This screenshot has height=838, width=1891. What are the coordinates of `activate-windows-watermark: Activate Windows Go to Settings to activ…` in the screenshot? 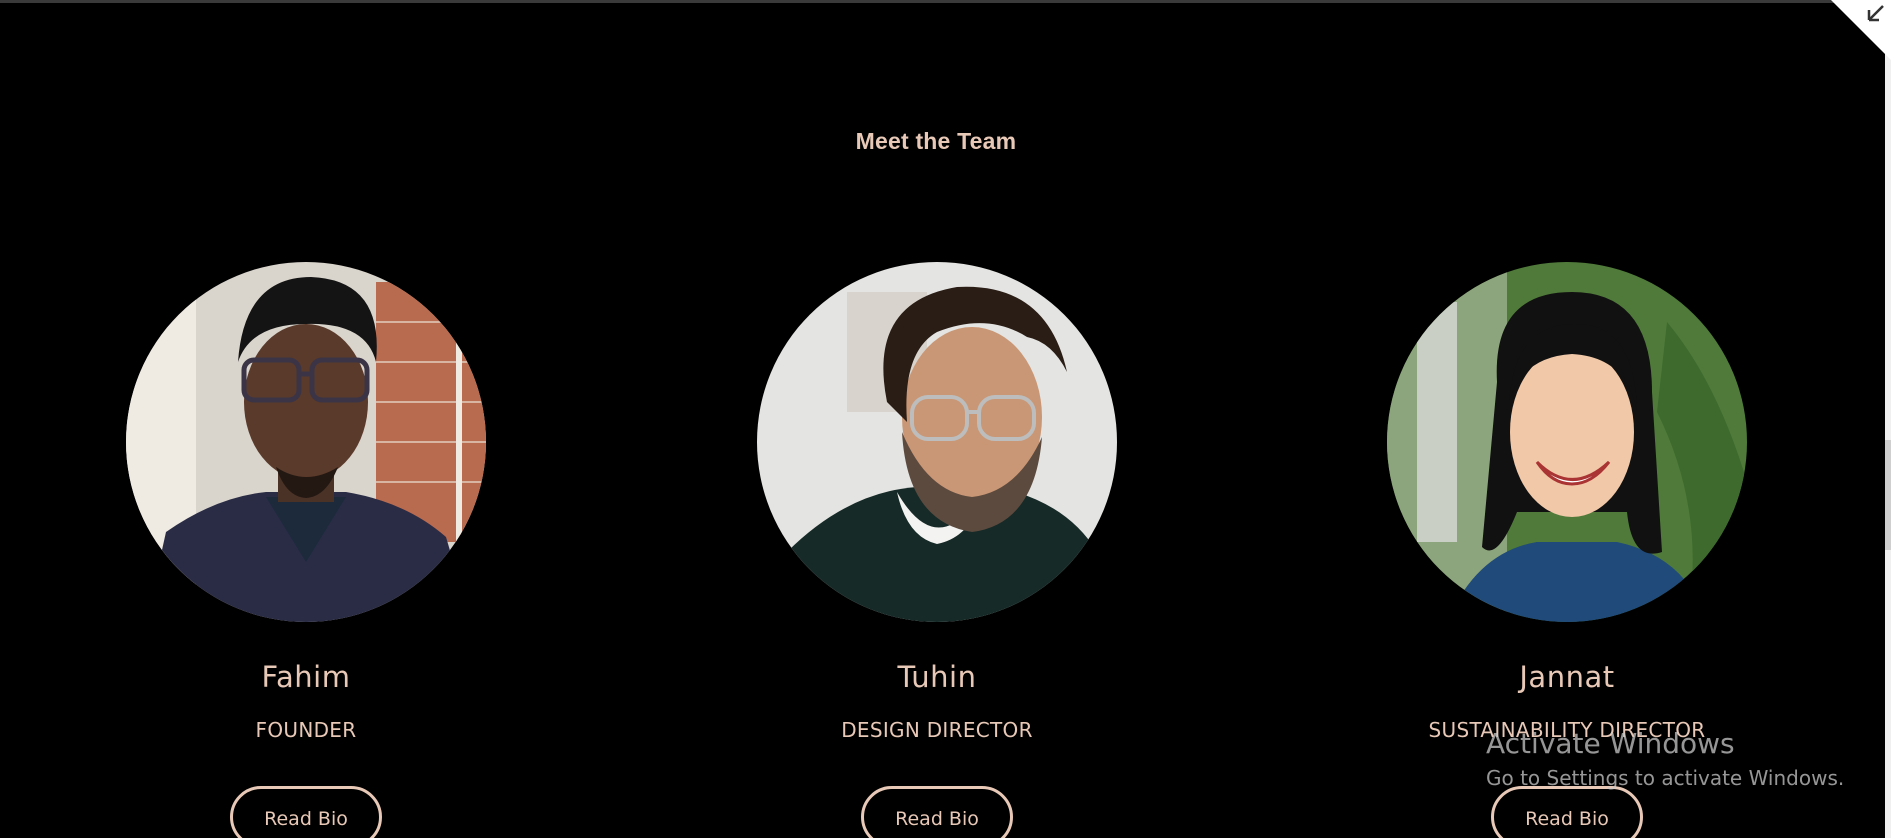 It's located at (1665, 758).